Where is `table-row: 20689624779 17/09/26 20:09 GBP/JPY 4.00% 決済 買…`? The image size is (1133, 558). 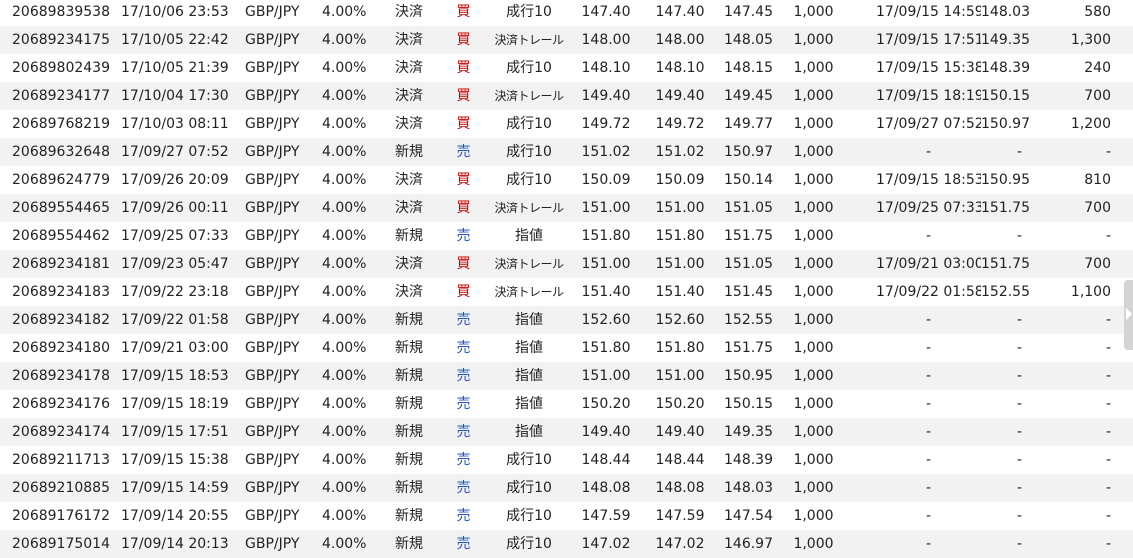
table-row: 20689624779 17/09/26 20:09 GBP/JPY 4.00% 決済 買… is located at coordinates (566, 180).